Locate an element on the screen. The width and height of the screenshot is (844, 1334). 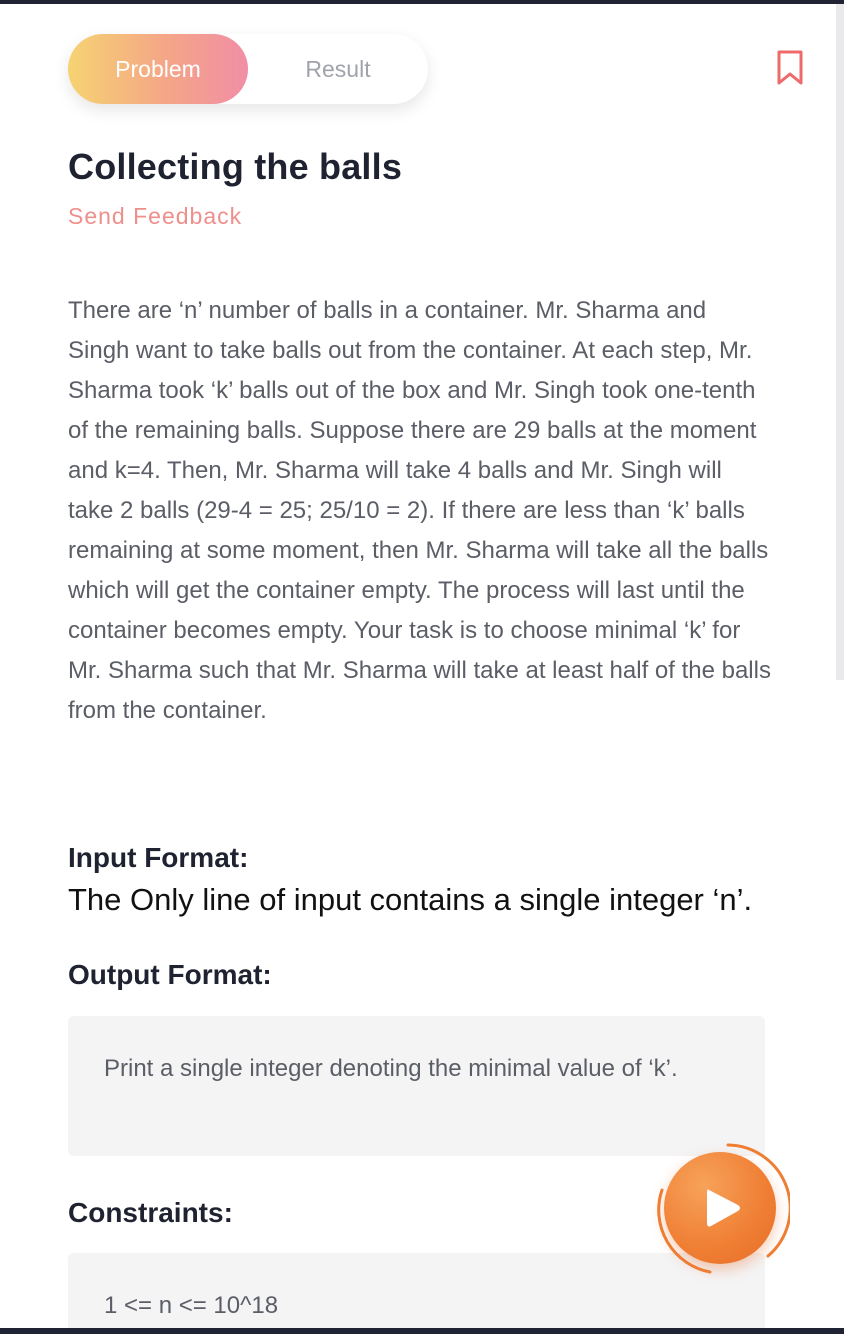
tab-switcher: Problem Result is located at coordinates (248, 69).